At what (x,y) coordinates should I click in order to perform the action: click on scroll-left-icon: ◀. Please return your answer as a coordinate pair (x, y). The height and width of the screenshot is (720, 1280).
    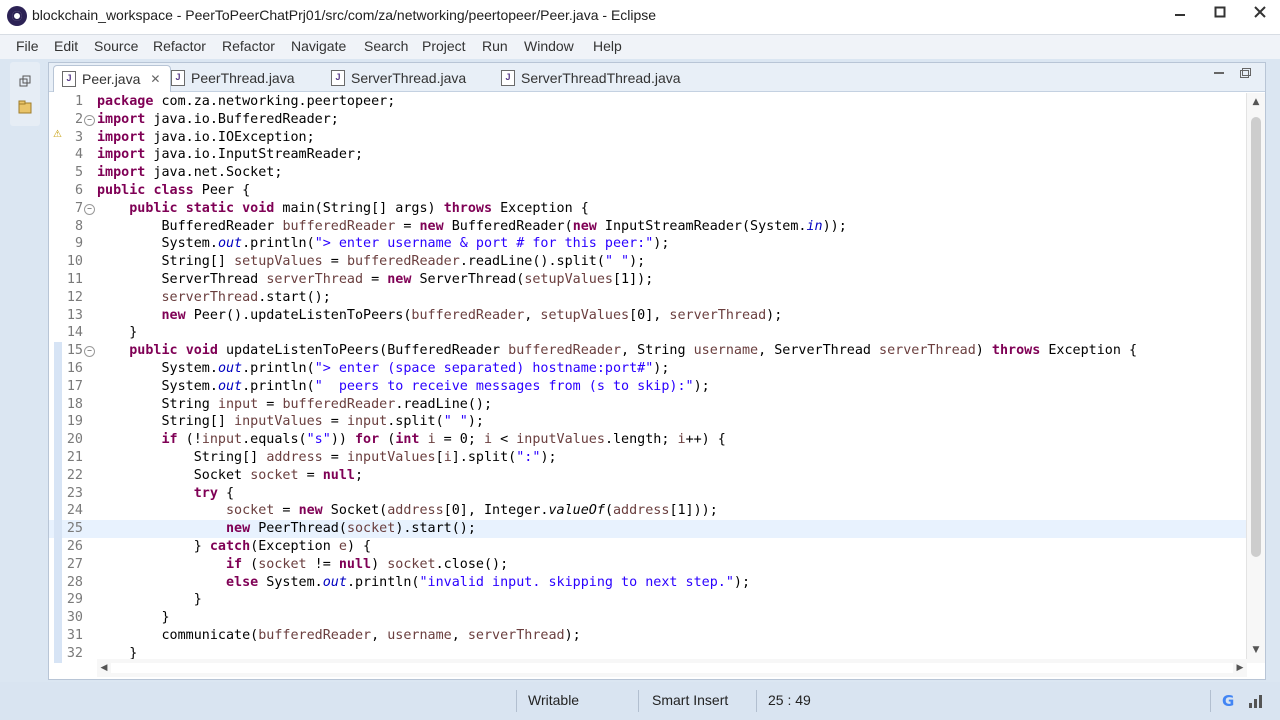
    Looking at the image, I should click on (104, 668).